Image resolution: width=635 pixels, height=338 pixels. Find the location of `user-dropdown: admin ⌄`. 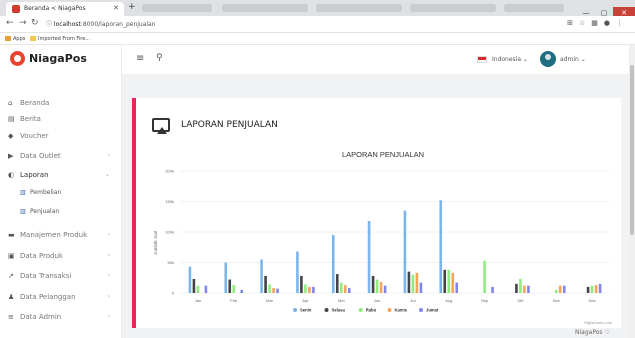

user-dropdown: admin ⌄ is located at coordinates (573, 59).